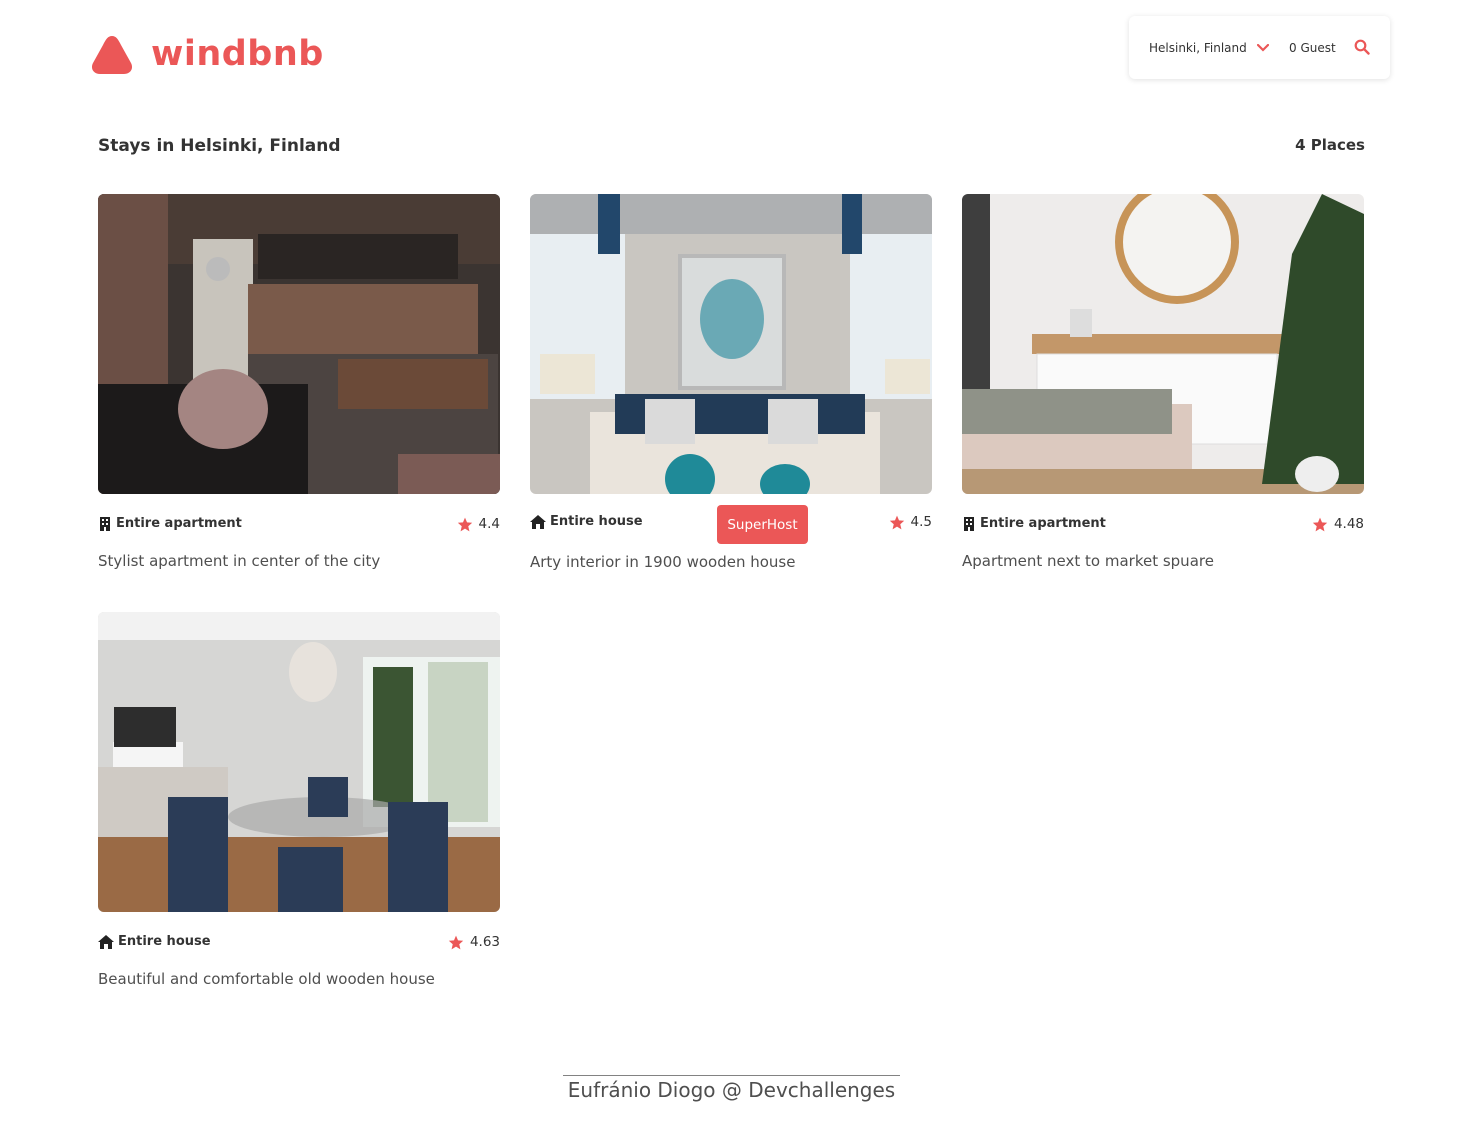 The width and height of the screenshot is (1463, 1124). I want to click on stay-meta: Entire house SuperHost 4.5, so click(731, 527).